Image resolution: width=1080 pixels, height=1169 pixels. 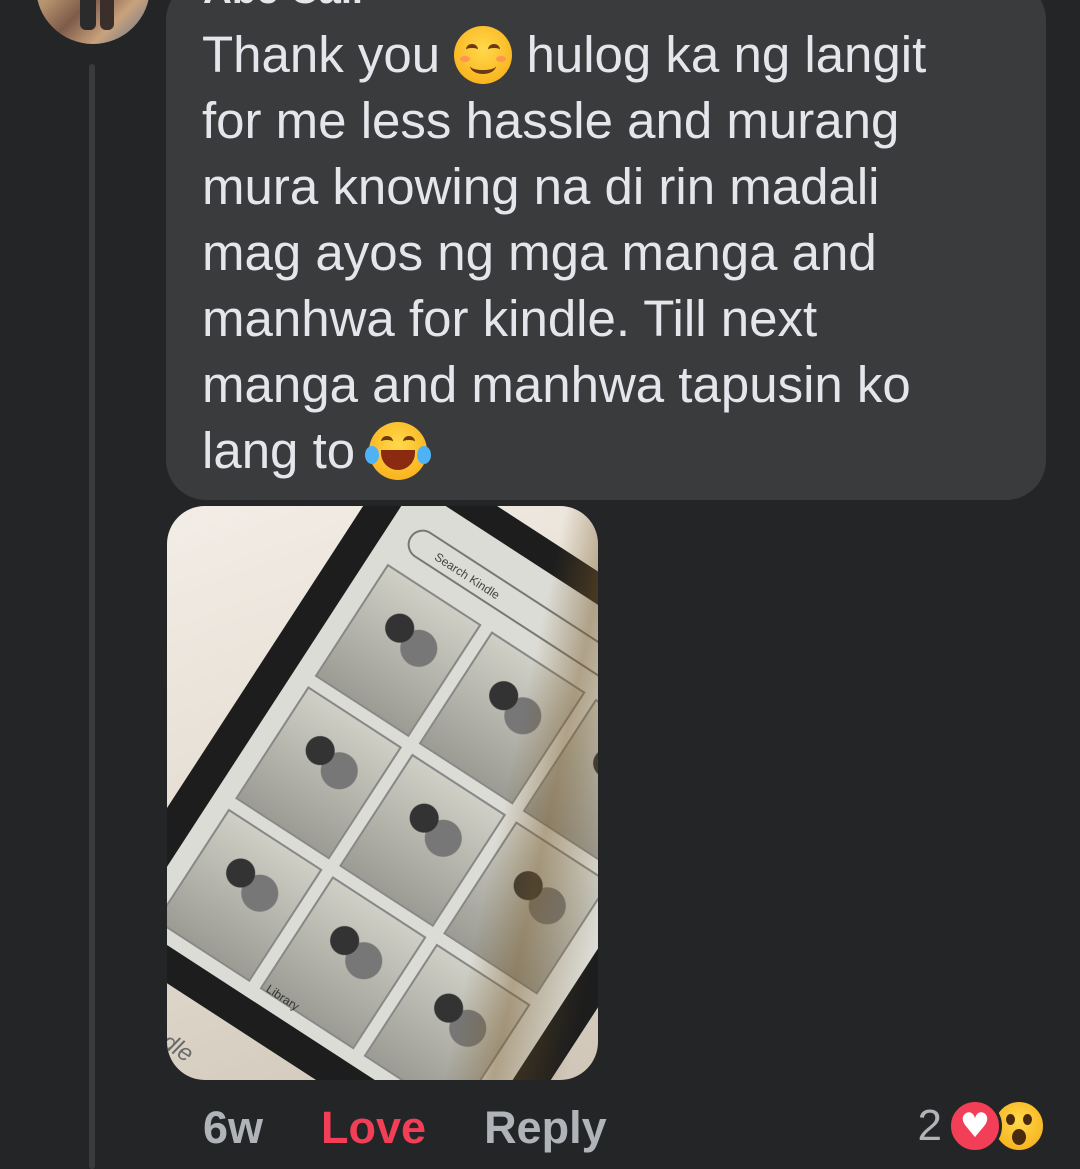 I want to click on comment-actions: 6w Love Reply, so click(x=434, y=1128).